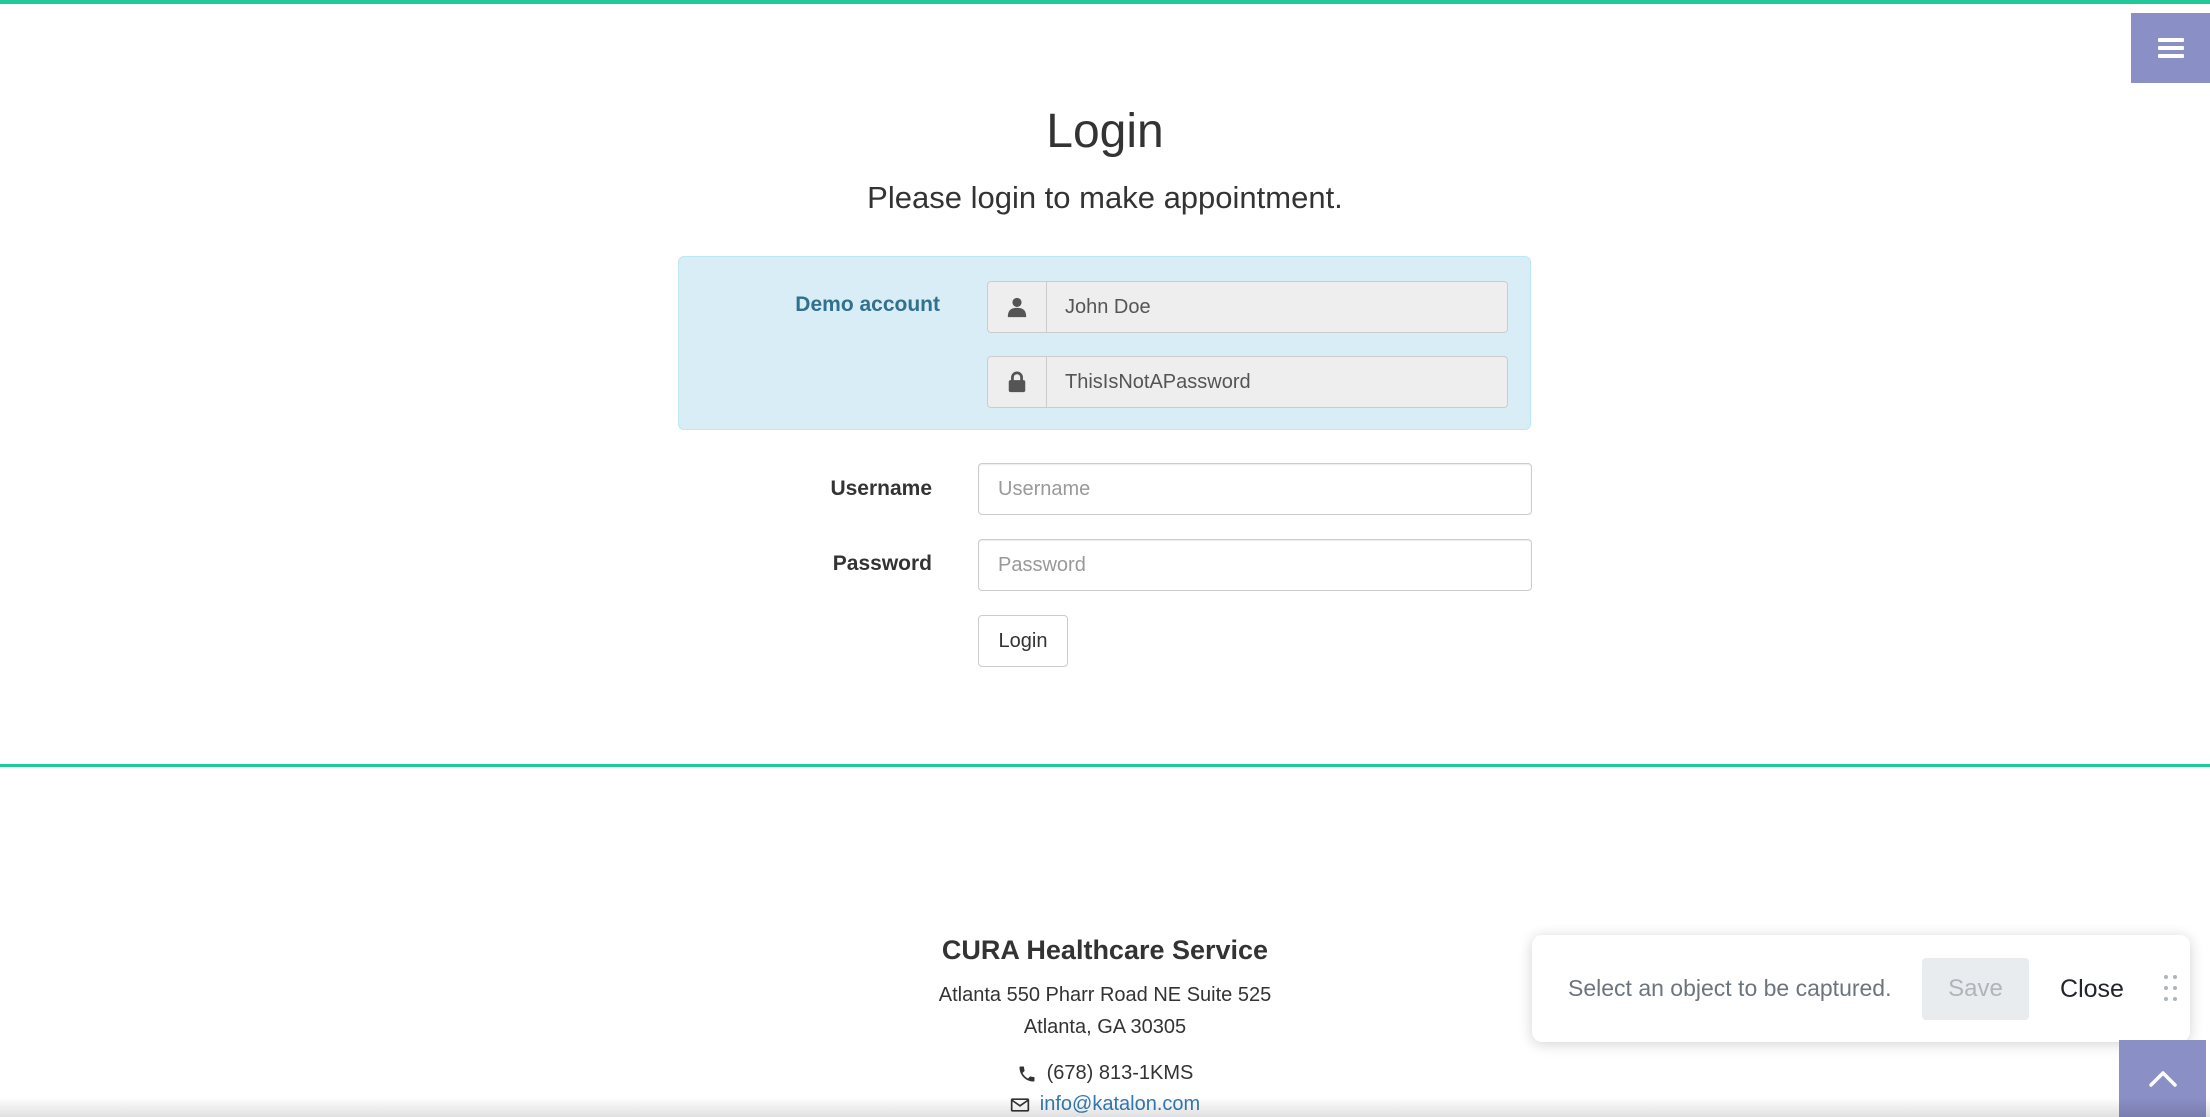 The width and height of the screenshot is (2210, 1117). I want to click on user-icon, so click(1017, 307).